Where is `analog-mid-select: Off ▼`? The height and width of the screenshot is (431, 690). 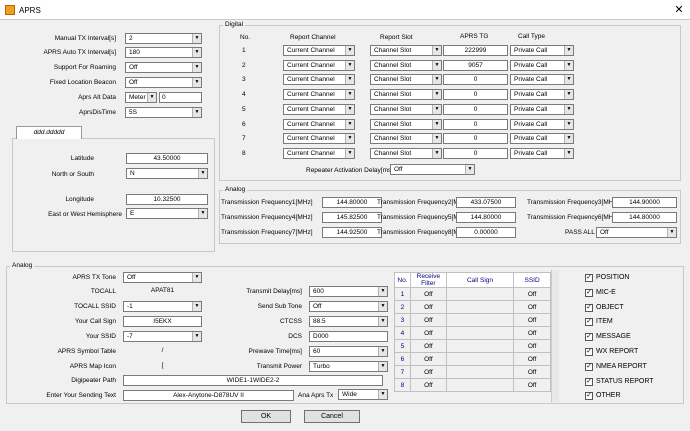
analog-mid-select: Off ▼ is located at coordinates (348, 306).